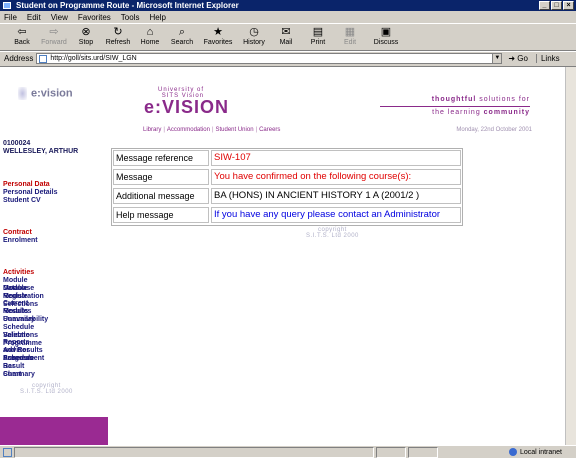 The height and width of the screenshot is (458, 576). I want to click on message-value: SIW-107, so click(336, 158).